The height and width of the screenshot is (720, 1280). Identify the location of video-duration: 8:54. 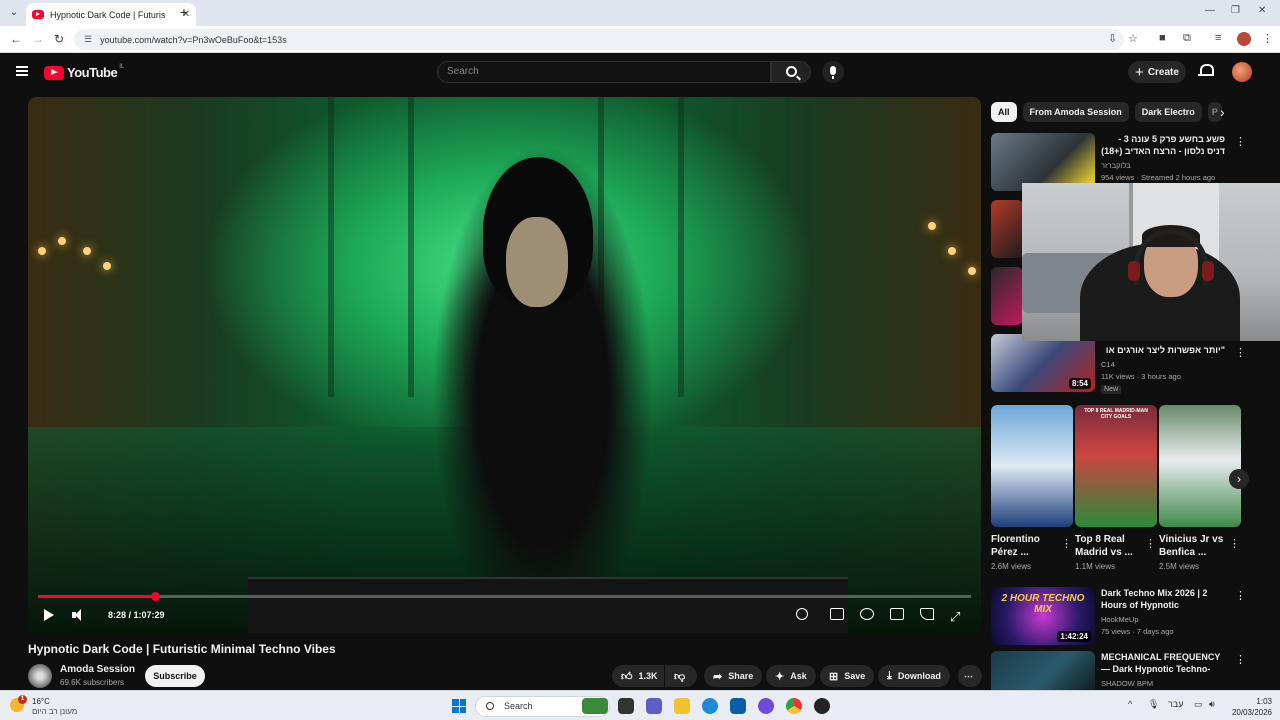
(1079, 383).